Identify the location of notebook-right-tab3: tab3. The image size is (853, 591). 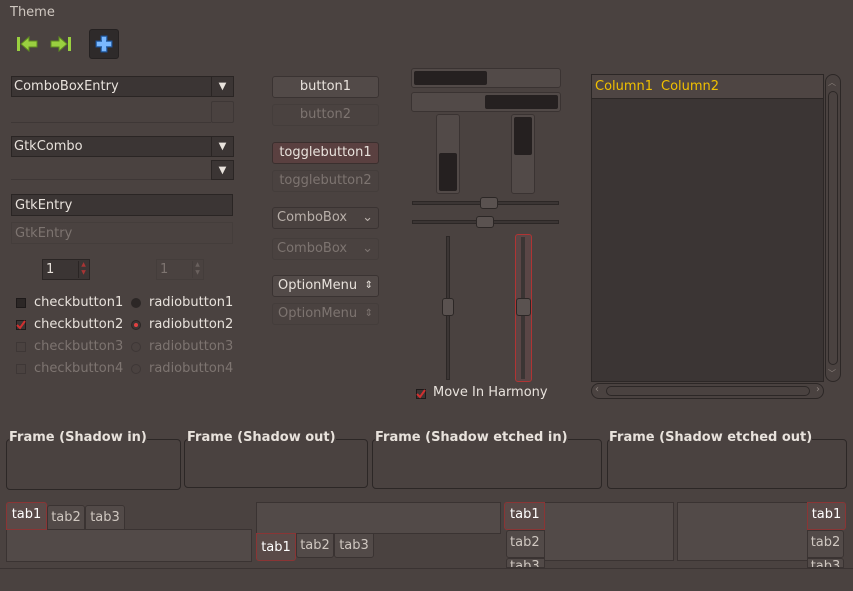
(825, 563).